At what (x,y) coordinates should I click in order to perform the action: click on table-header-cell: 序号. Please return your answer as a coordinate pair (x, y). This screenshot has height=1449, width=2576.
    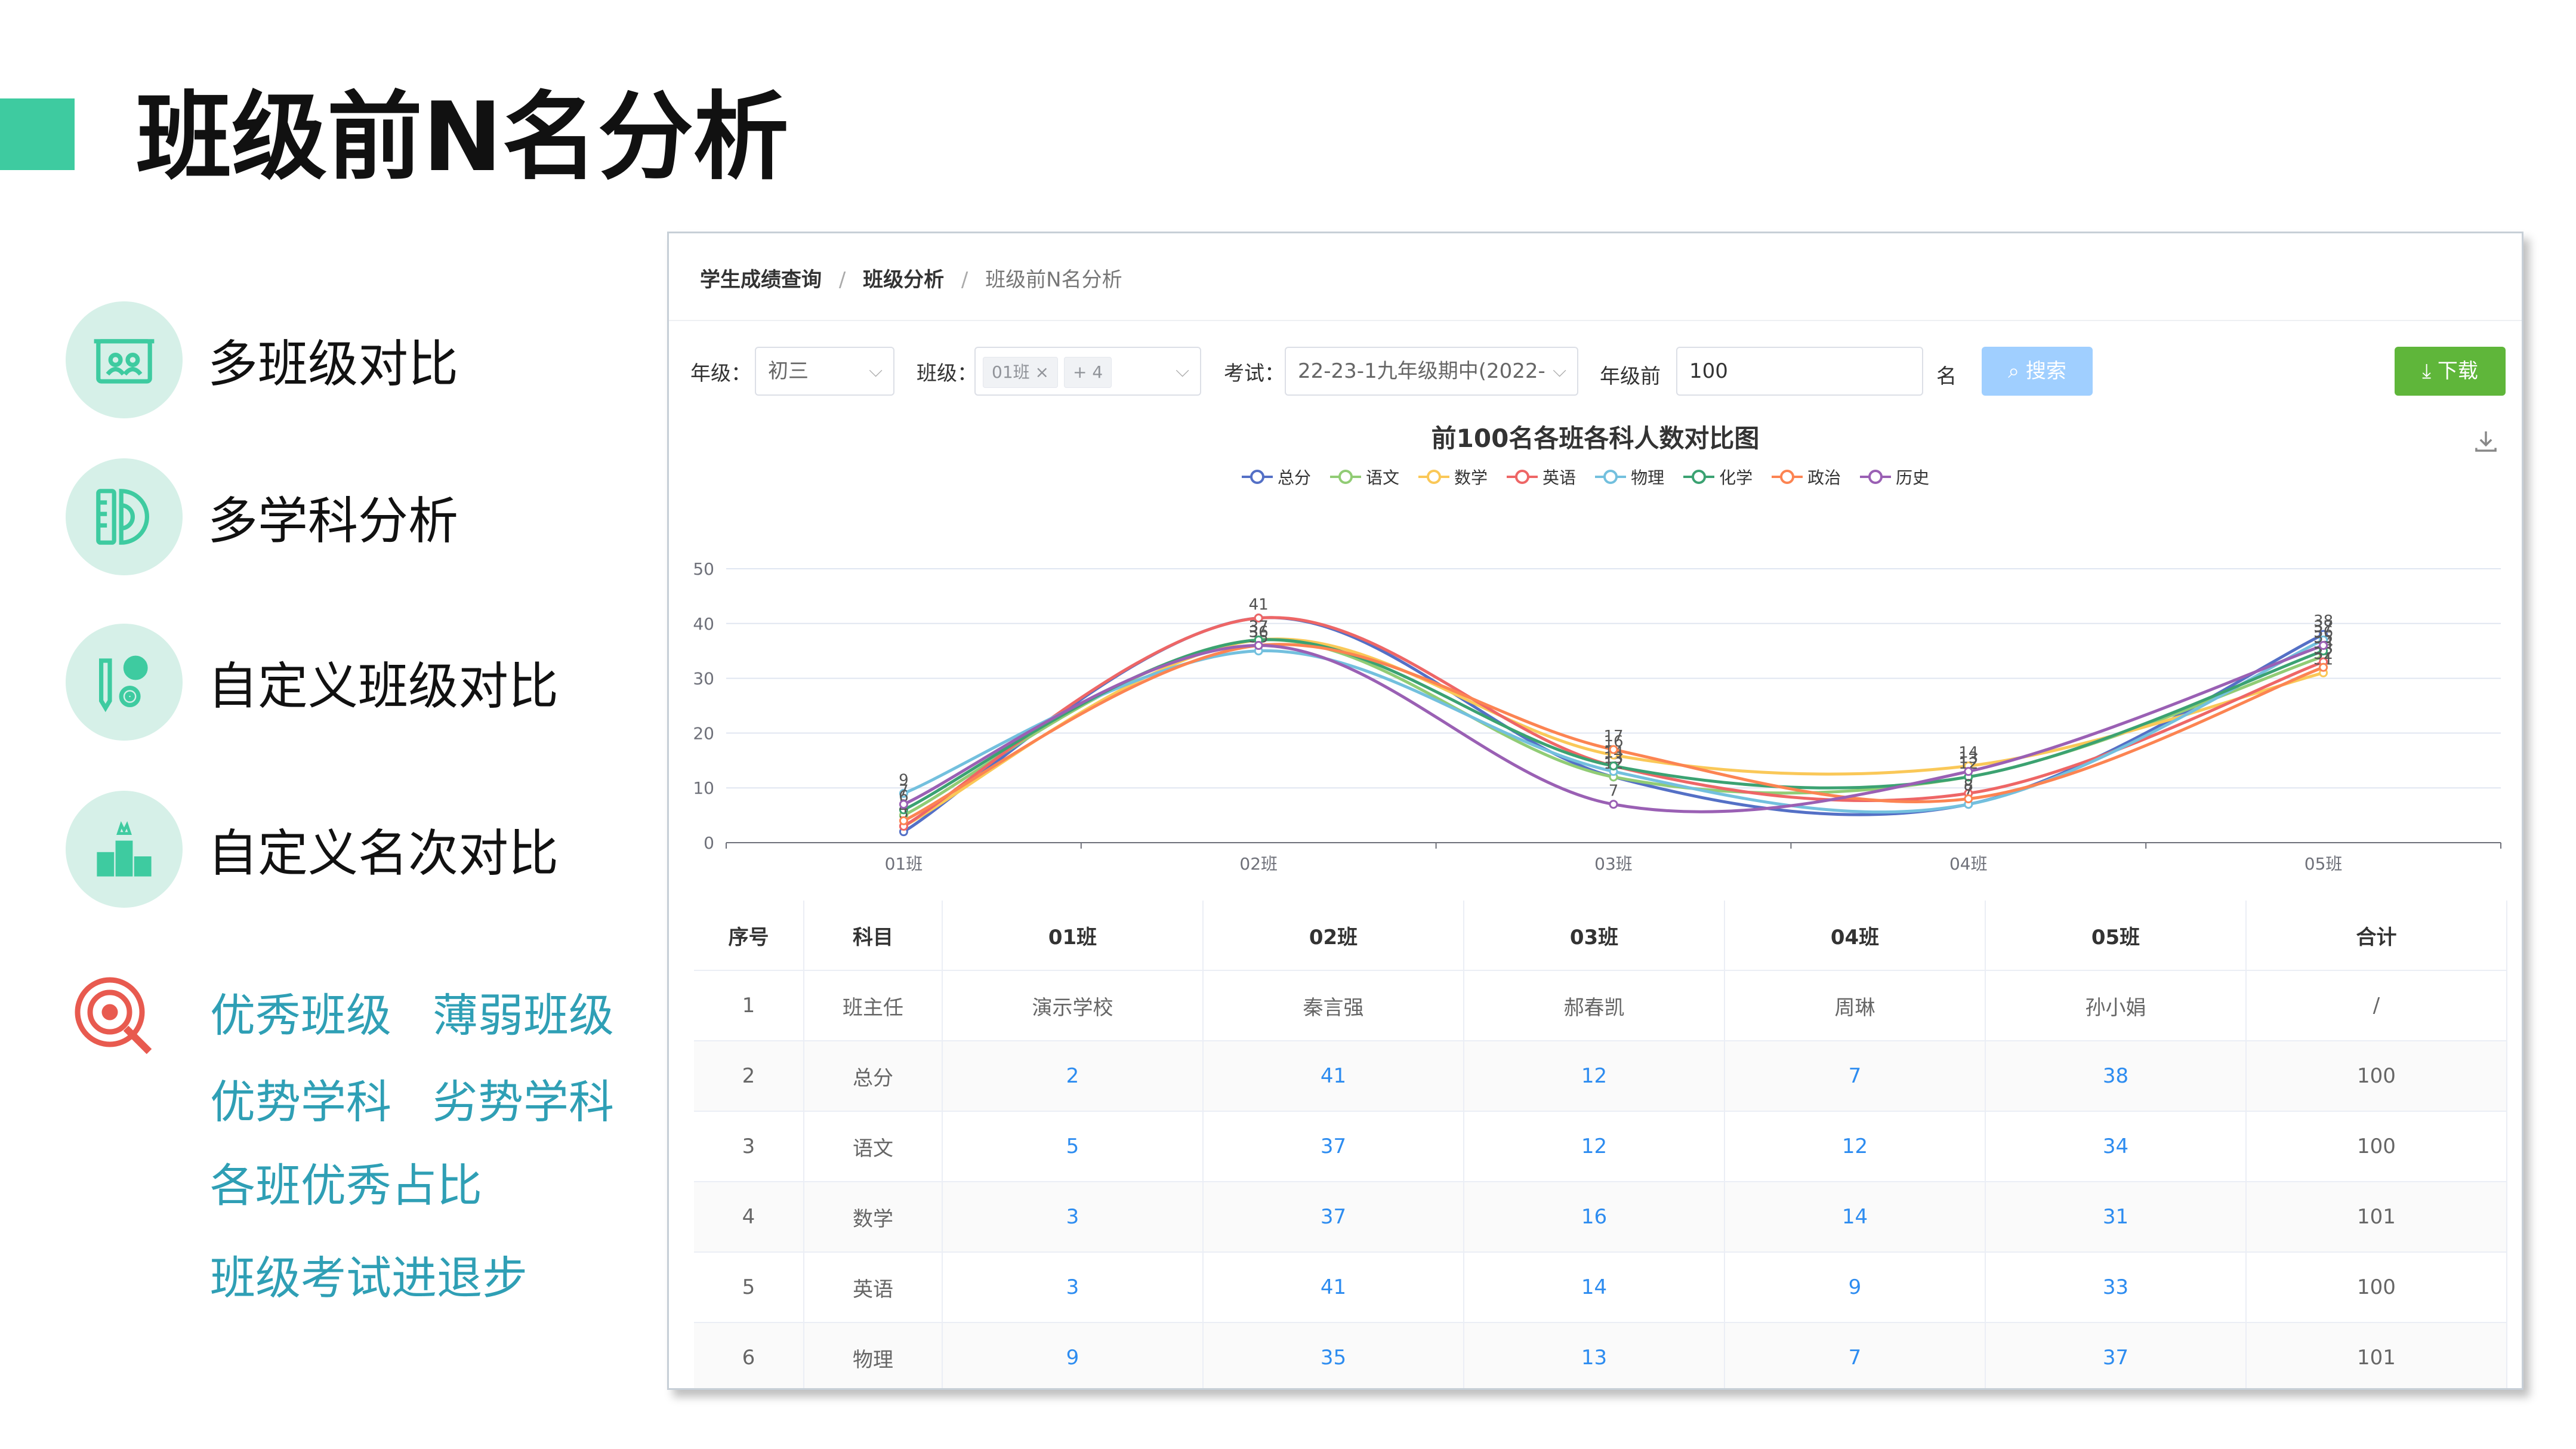
    Looking at the image, I should click on (749, 936).